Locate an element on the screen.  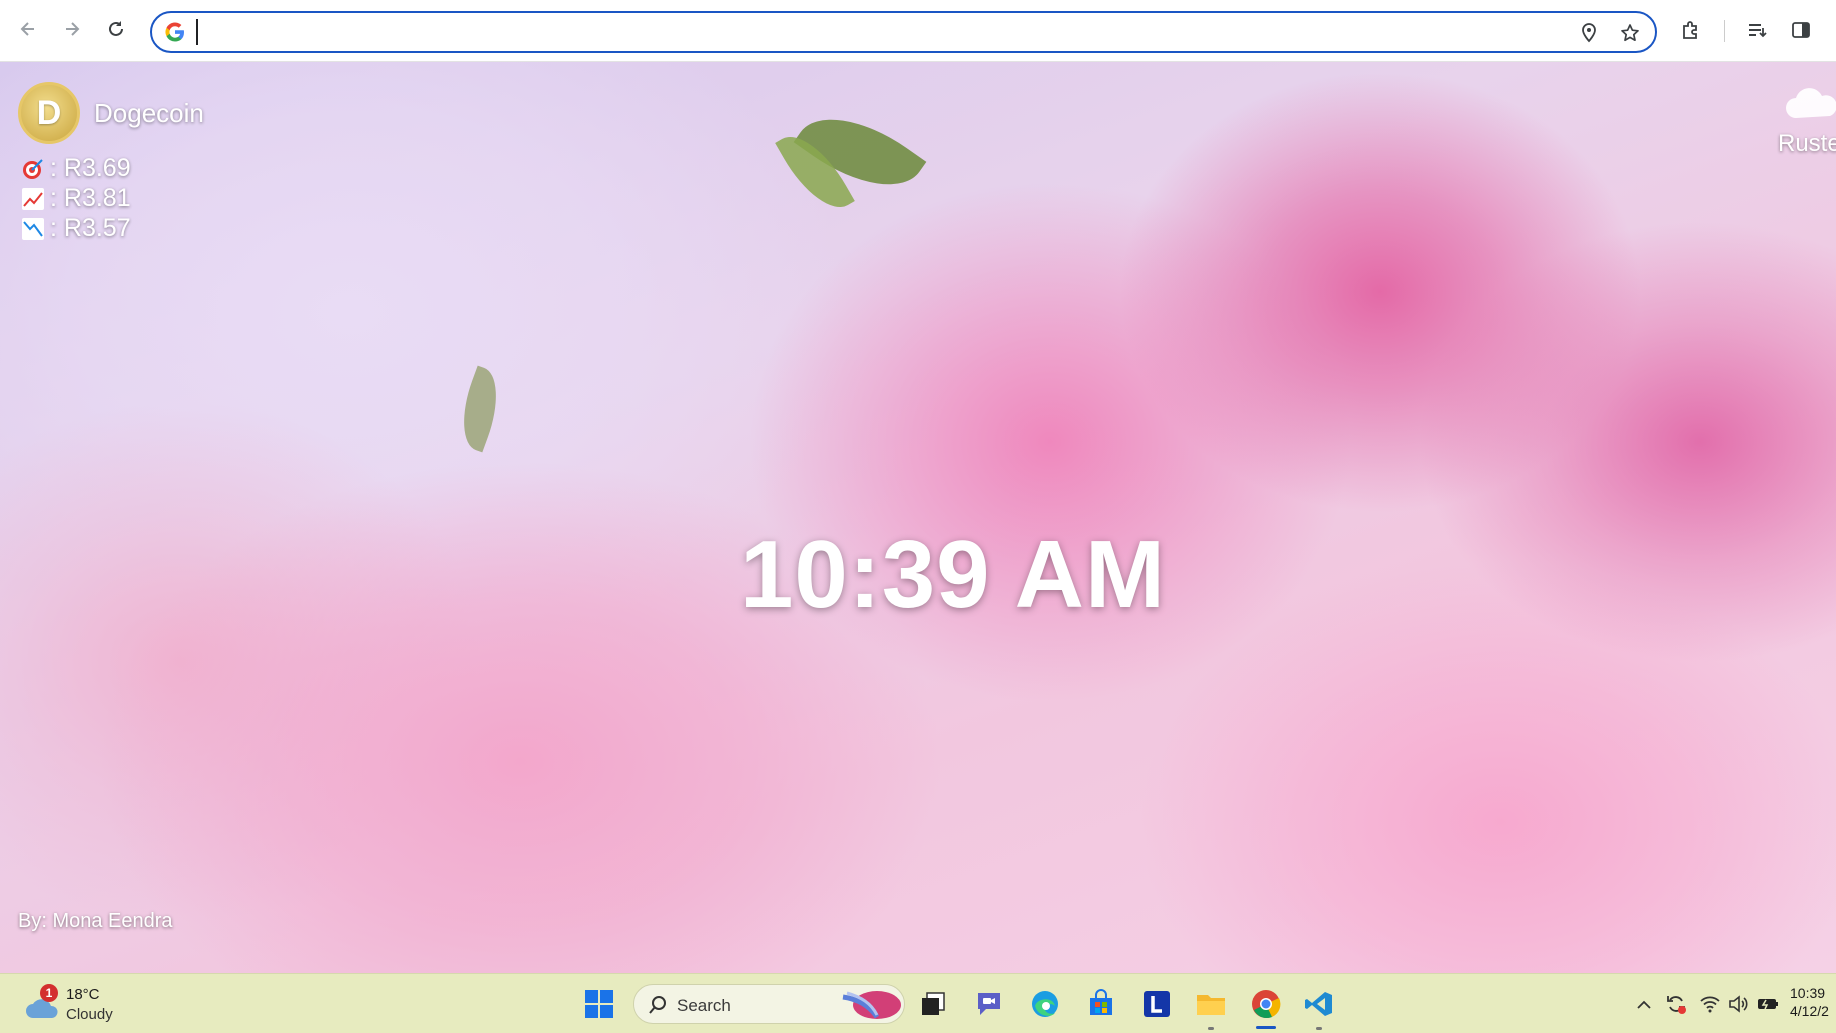
target-icon is located at coordinates (33, 169).